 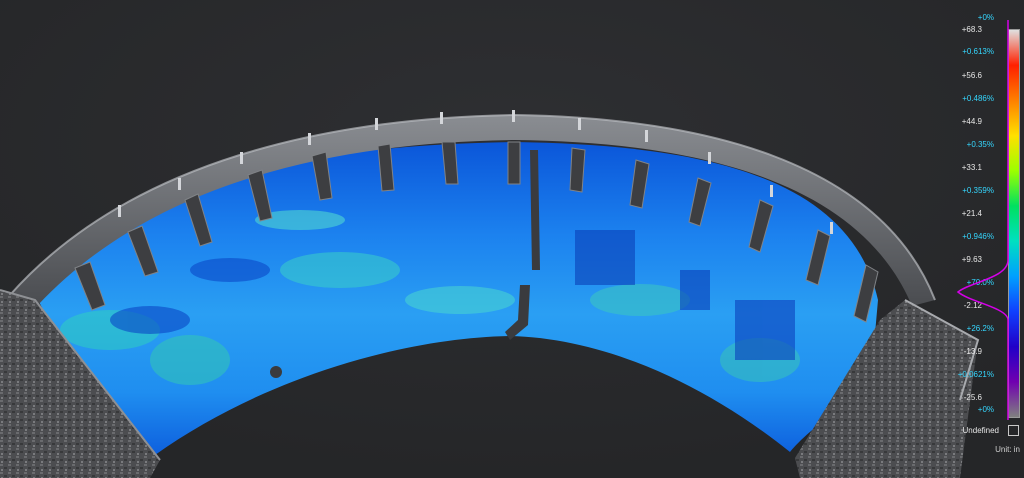 What do you see at coordinates (980, 430) in the screenshot?
I see `undefined-label: Undefined` at bounding box center [980, 430].